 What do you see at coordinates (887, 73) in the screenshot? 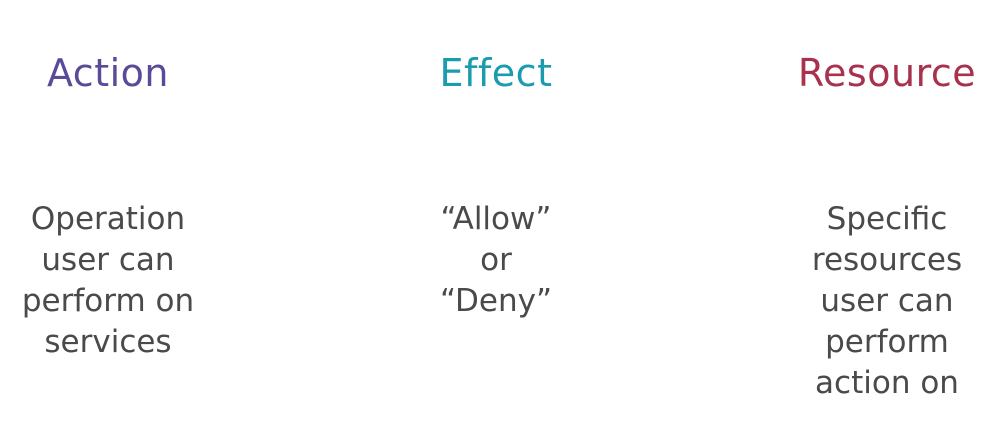
I see `resource-heading: Resource` at bounding box center [887, 73].